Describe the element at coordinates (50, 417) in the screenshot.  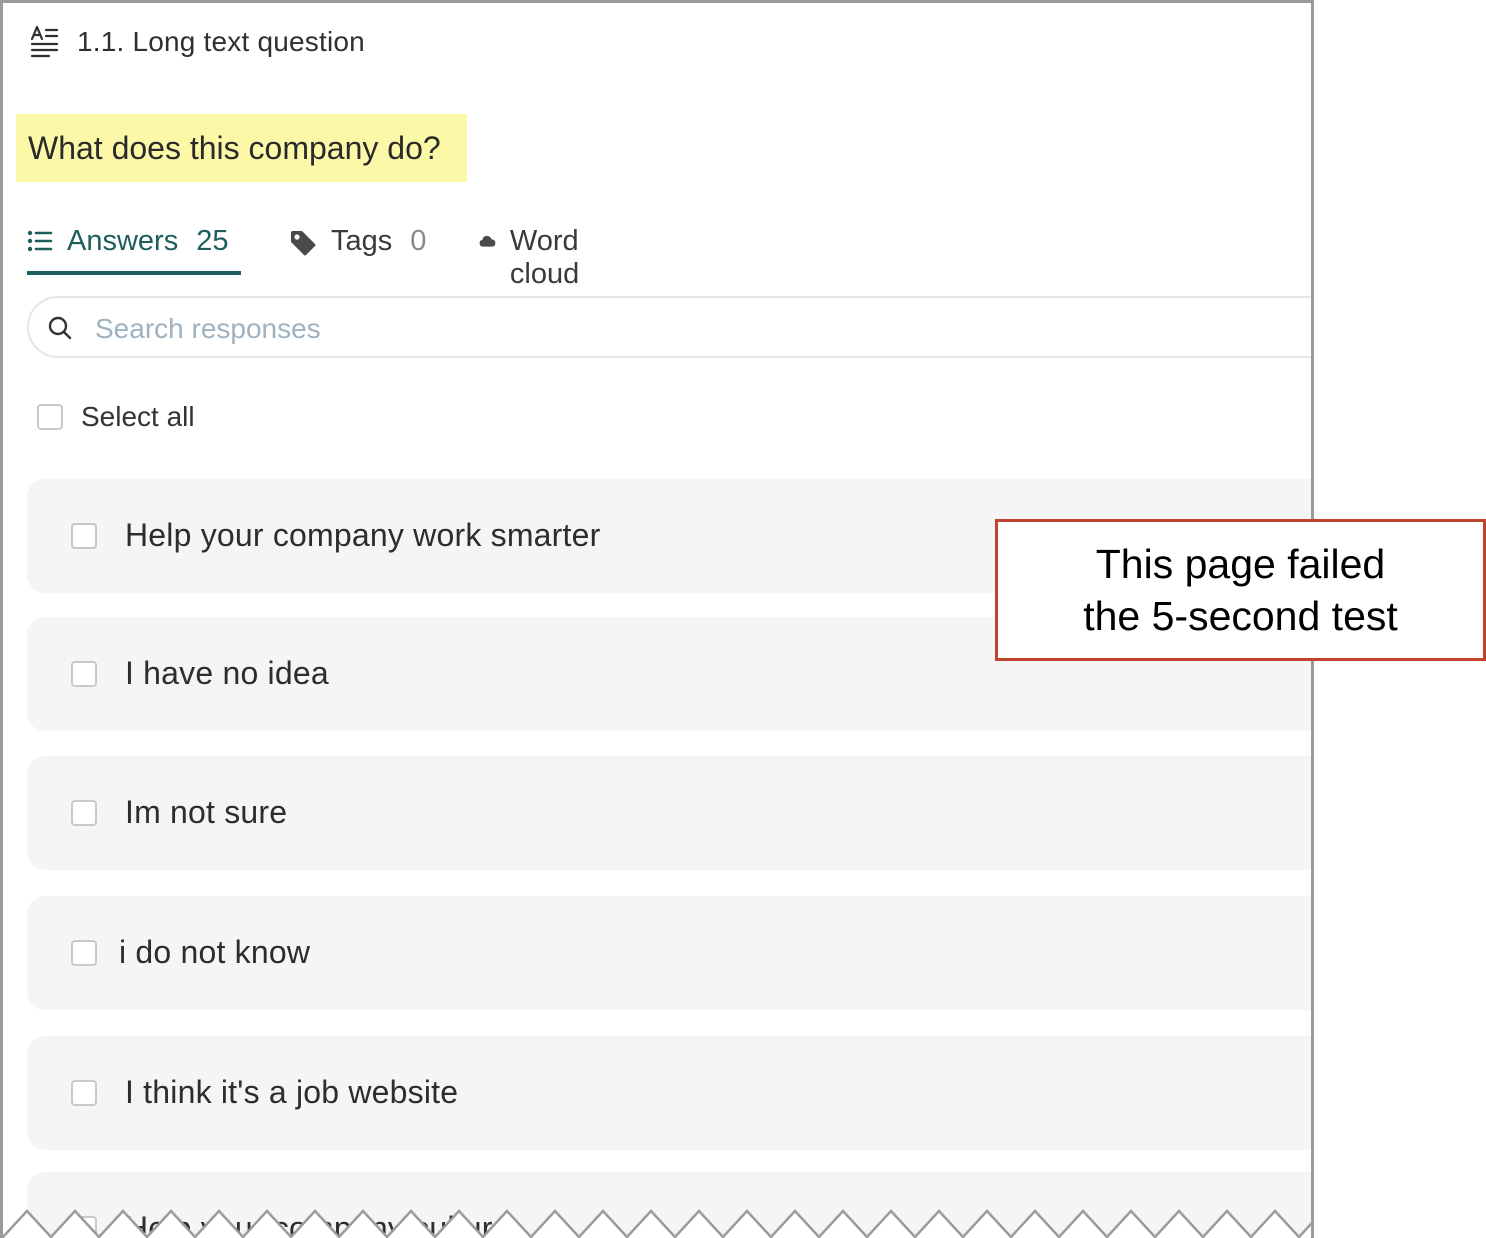
I see `select-all-checkbox` at that location.